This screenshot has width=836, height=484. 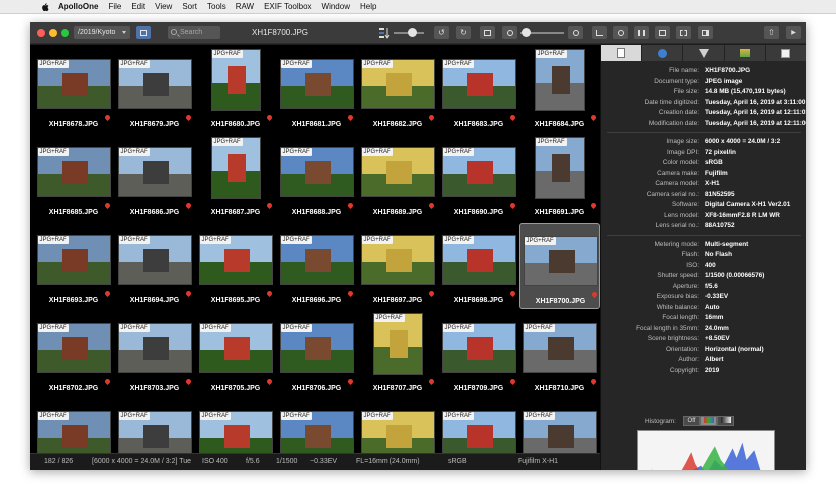 What do you see at coordinates (316, 266) in the screenshot?
I see `thumbnail-cell: JPG+RAF XH1F8696.JPG` at bounding box center [316, 266].